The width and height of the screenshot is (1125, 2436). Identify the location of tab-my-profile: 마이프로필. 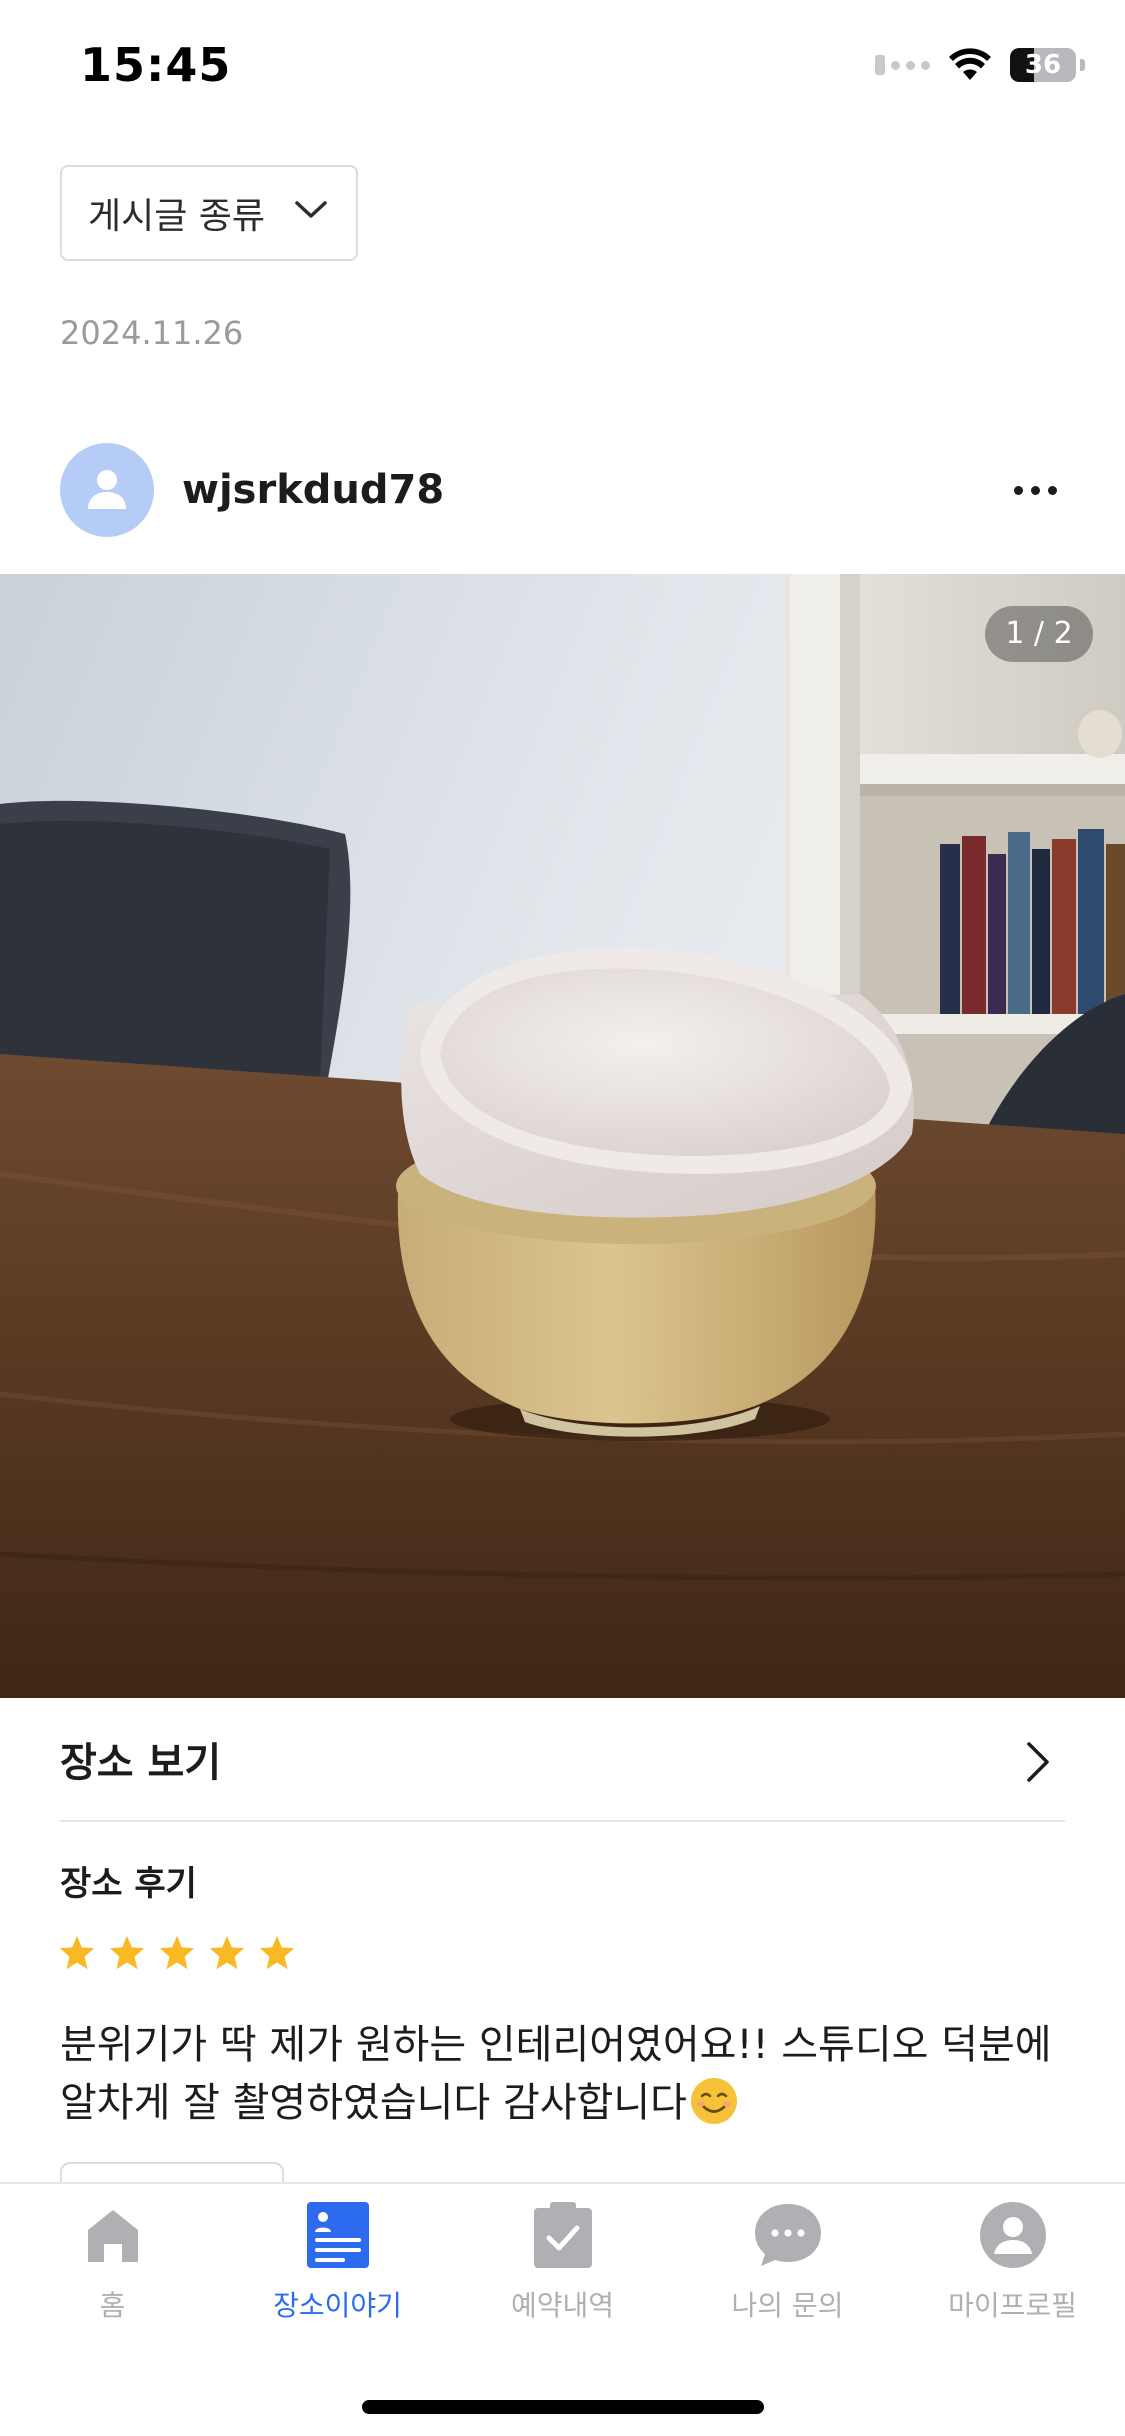
(1012, 2272).